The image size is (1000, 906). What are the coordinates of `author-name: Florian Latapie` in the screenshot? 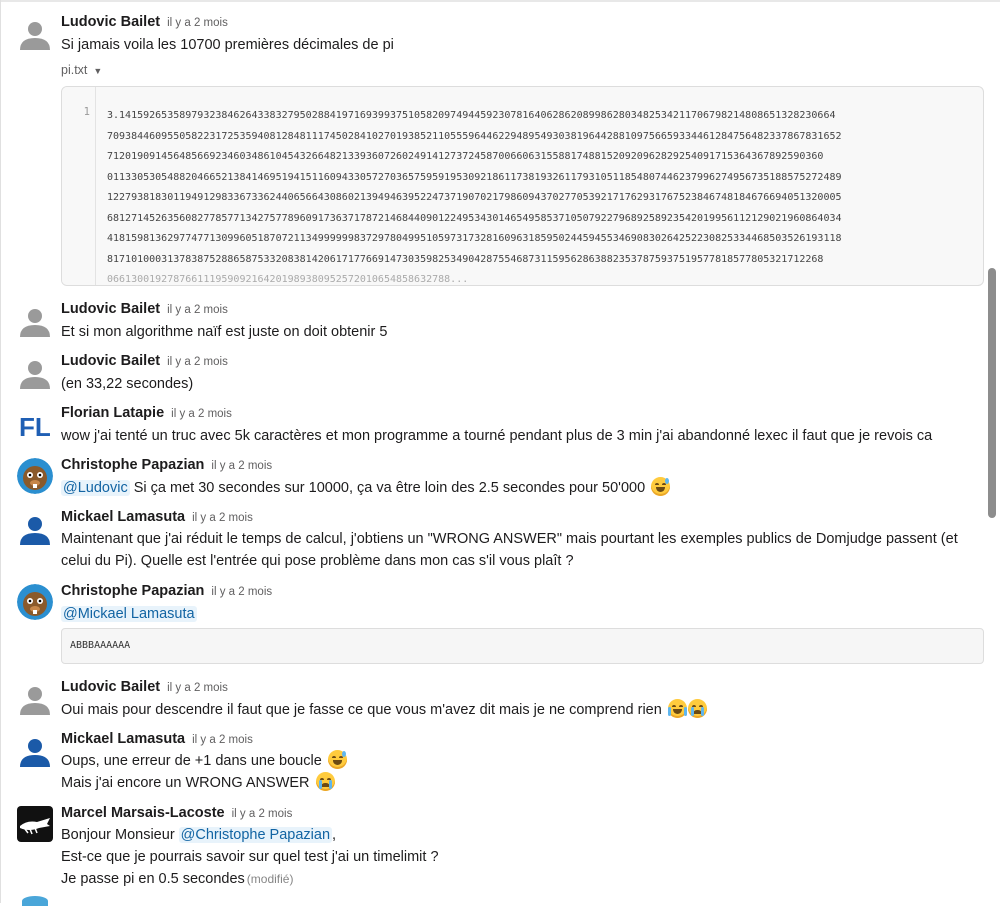 It's located at (112, 413).